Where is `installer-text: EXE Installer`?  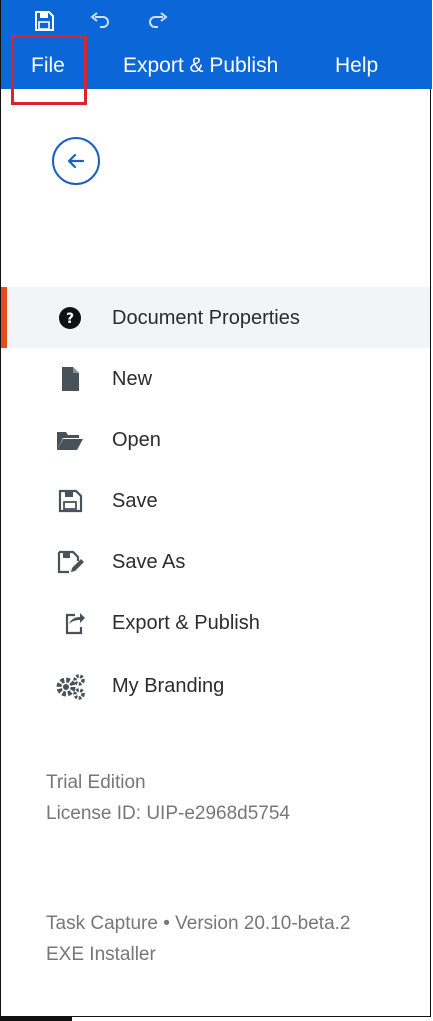
installer-text: EXE Installer is located at coordinates (101, 954).